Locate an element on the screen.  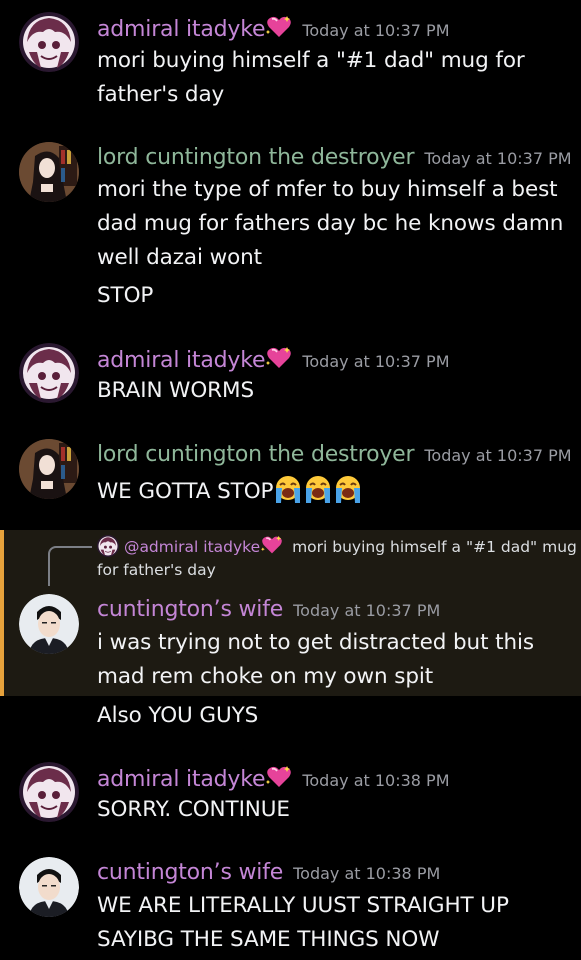
message-line: well dazai wont is located at coordinates (179, 257).